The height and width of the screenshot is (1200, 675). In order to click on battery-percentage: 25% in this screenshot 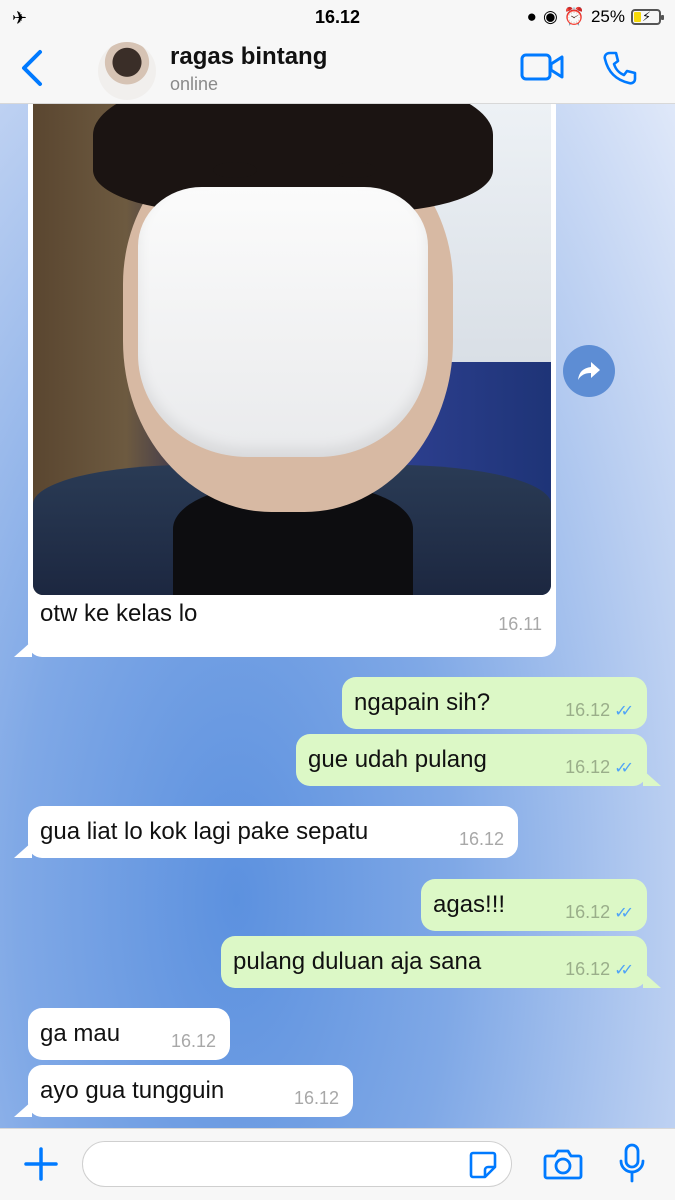, I will do `click(607, 16)`.